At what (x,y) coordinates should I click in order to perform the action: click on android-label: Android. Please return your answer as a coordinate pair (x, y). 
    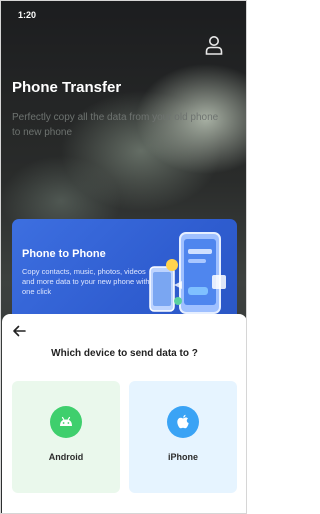
    Looking at the image, I should click on (66, 457).